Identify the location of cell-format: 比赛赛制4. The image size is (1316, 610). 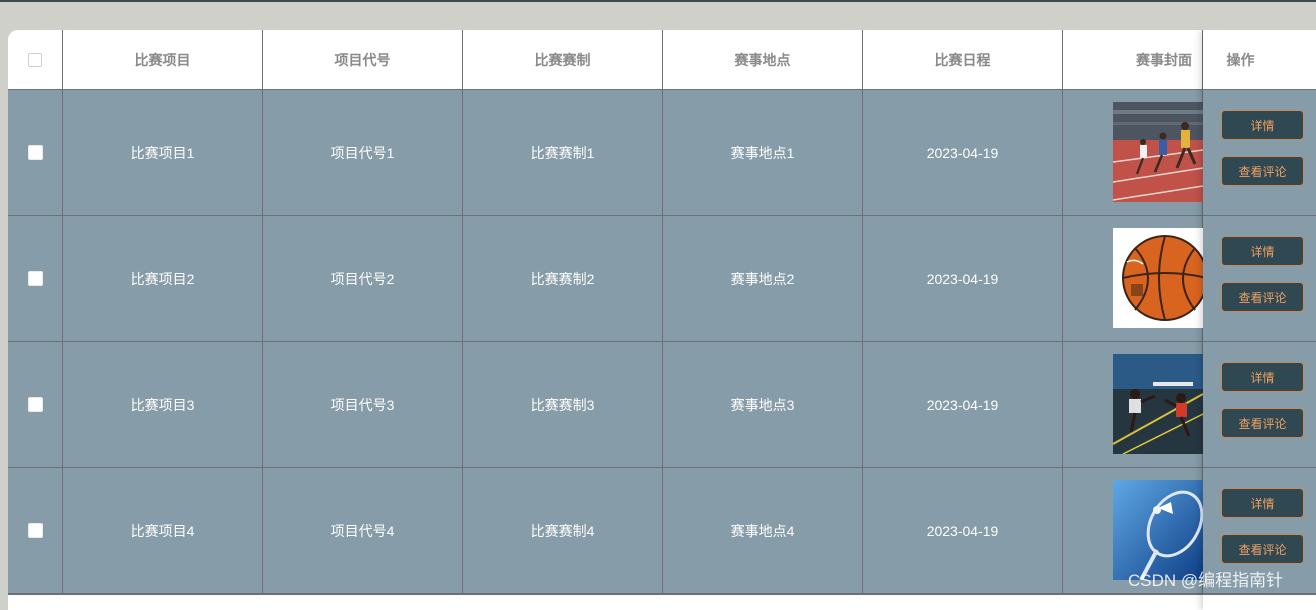
(563, 530).